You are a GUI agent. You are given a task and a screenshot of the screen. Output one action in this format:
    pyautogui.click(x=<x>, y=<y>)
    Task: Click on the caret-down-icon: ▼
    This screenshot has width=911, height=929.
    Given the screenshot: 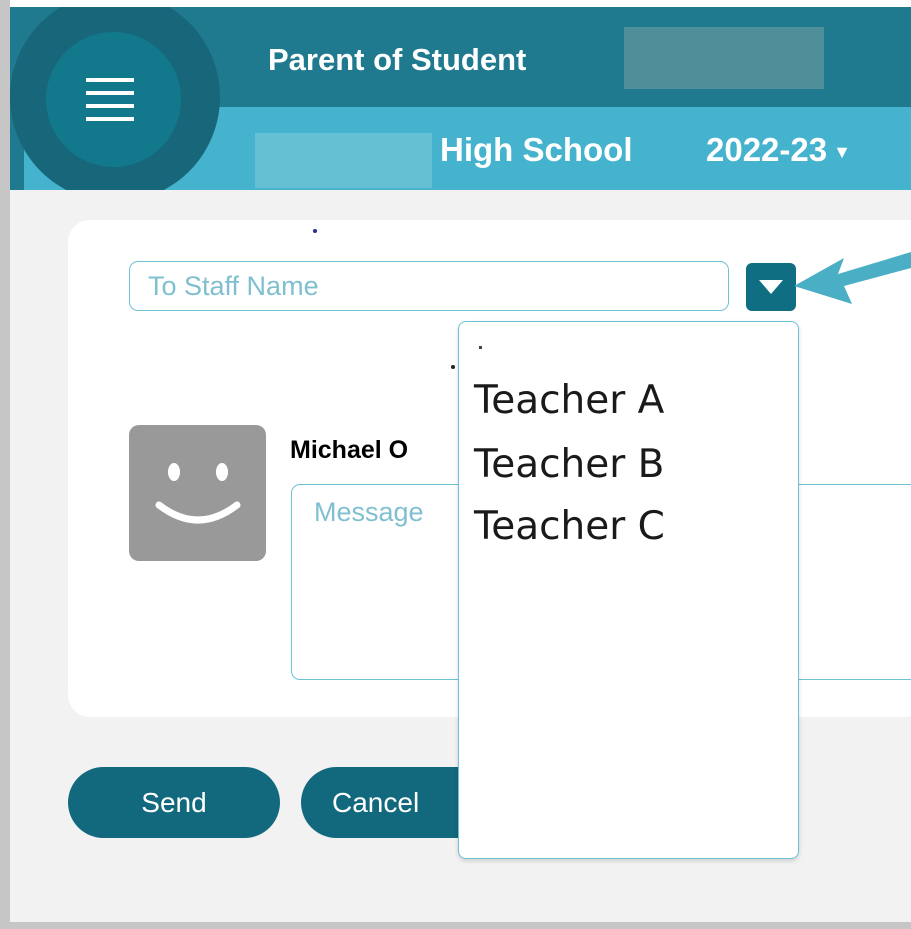 What is the action you would take?
    pyautogui.click(x=842, y=151)
    